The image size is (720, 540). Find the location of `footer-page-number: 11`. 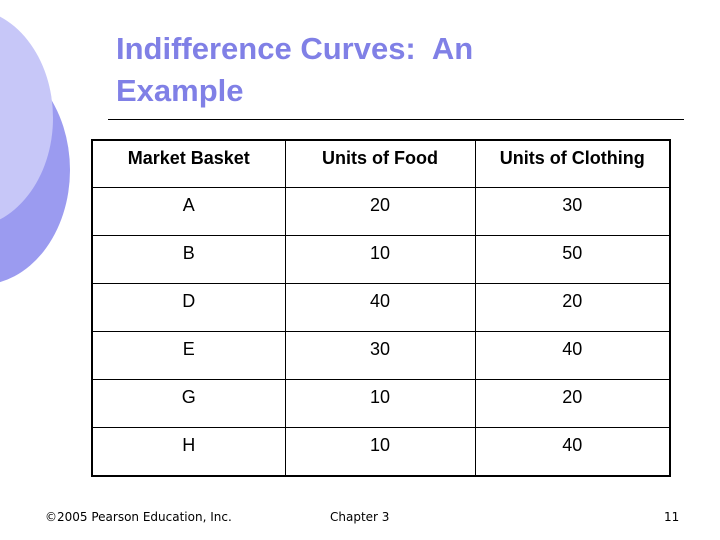

footer-page-number: 11 is located at coordinates (672, 517).